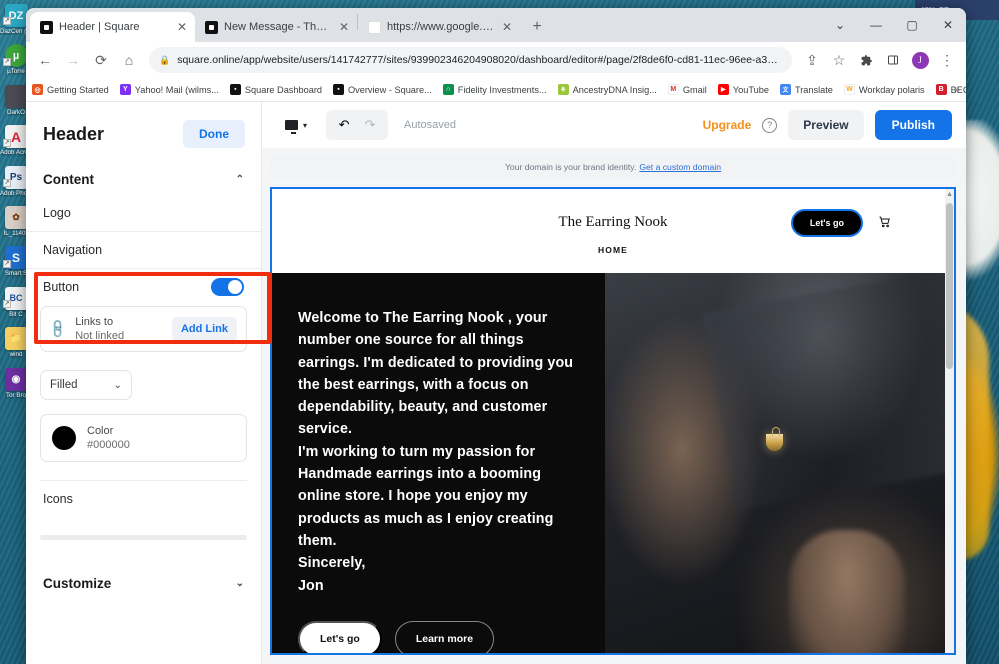  Describe the element at coordinates (129, 60) in the screenshot. I see `home-button: ⌂` at that location.